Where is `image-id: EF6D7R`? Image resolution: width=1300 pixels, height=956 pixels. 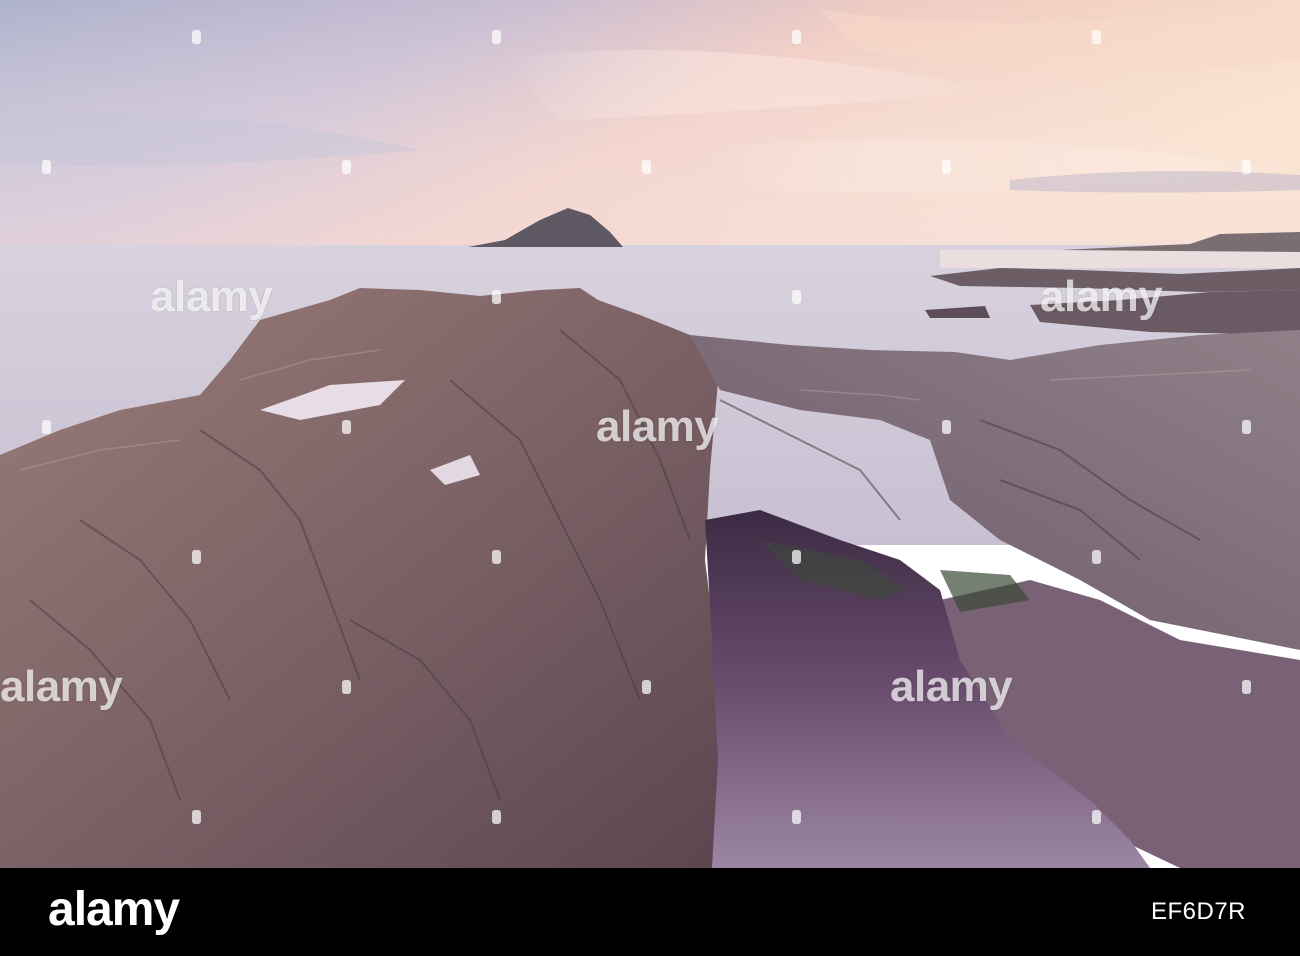
image-id: EF6D7R is located at coordinates (1198, 911).